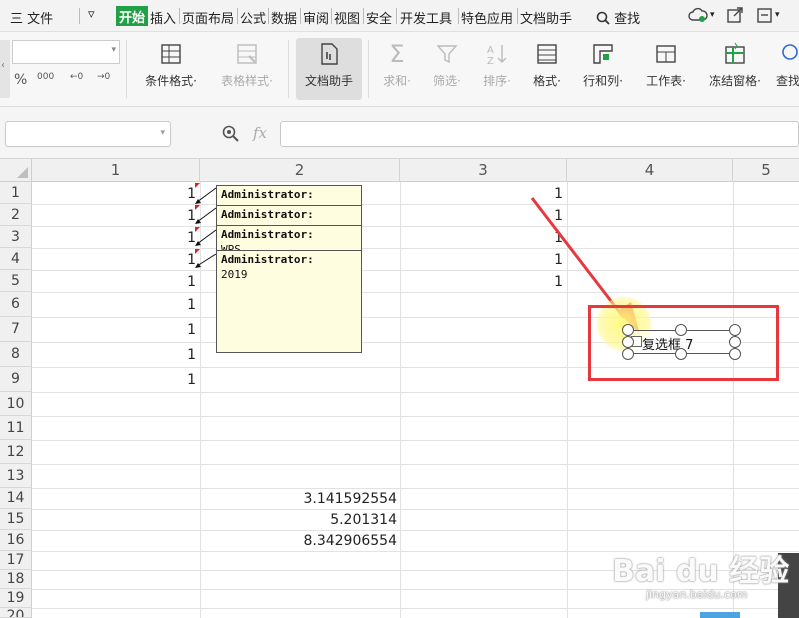 Image resolution: width=799 pixels, height=618 pixels. What do you see at coordinates (650, 170) in the screenshot?
I see `column-header-4: 4` at bounding box center [650, 170].